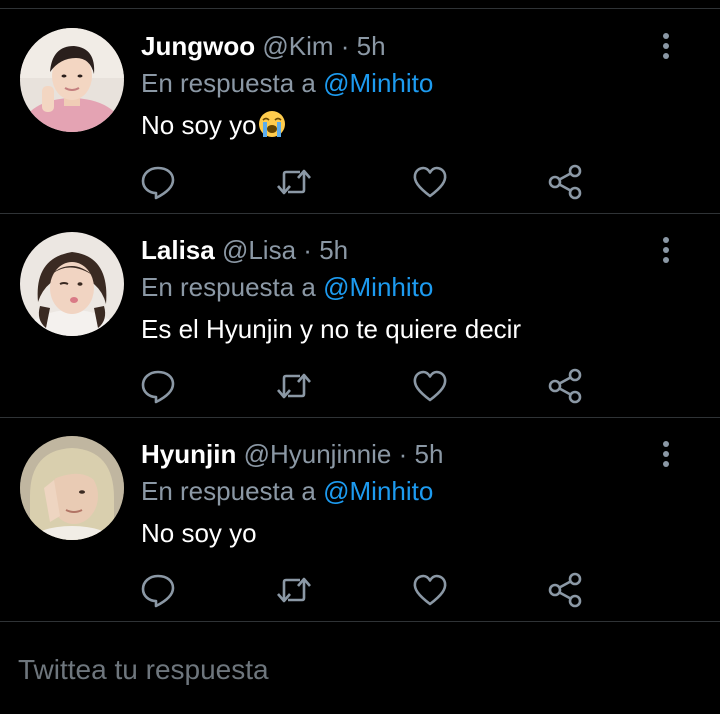 This screenshot has height=714, width=720. What do you see at coordinates (331, 329) in the screenshot?
I see `tweet-text: Es el Hyunjin y no te quiere decir` at bounding box center [331, 329].